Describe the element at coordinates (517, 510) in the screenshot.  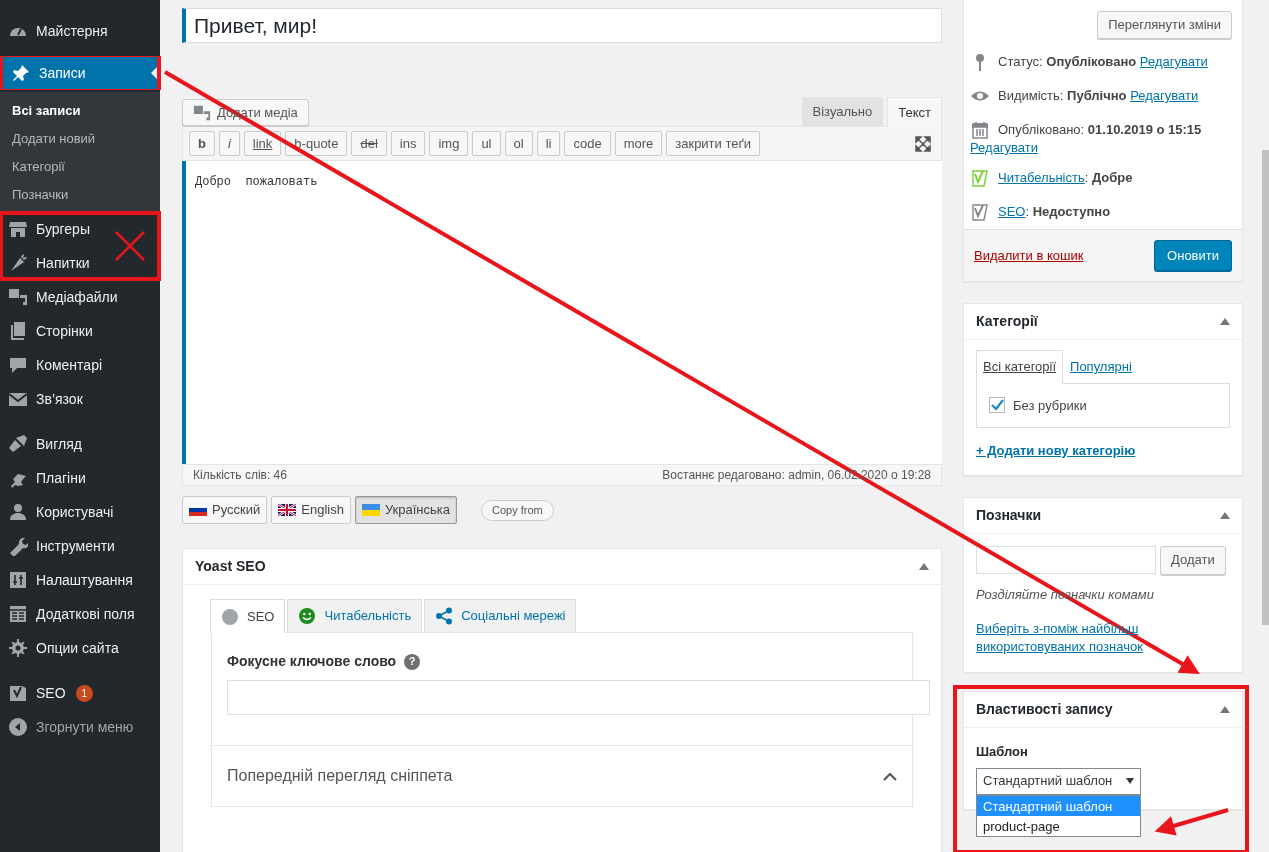
I see `copy-from-button: Copy from` at that location.